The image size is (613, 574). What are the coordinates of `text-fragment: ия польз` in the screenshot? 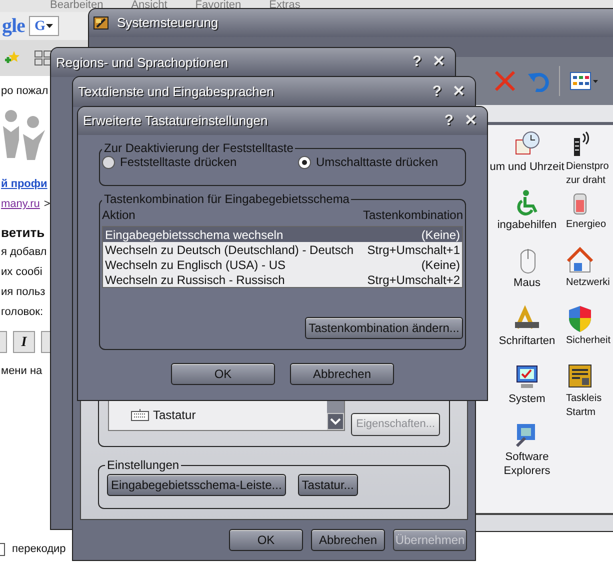 It's located at (23, 292).